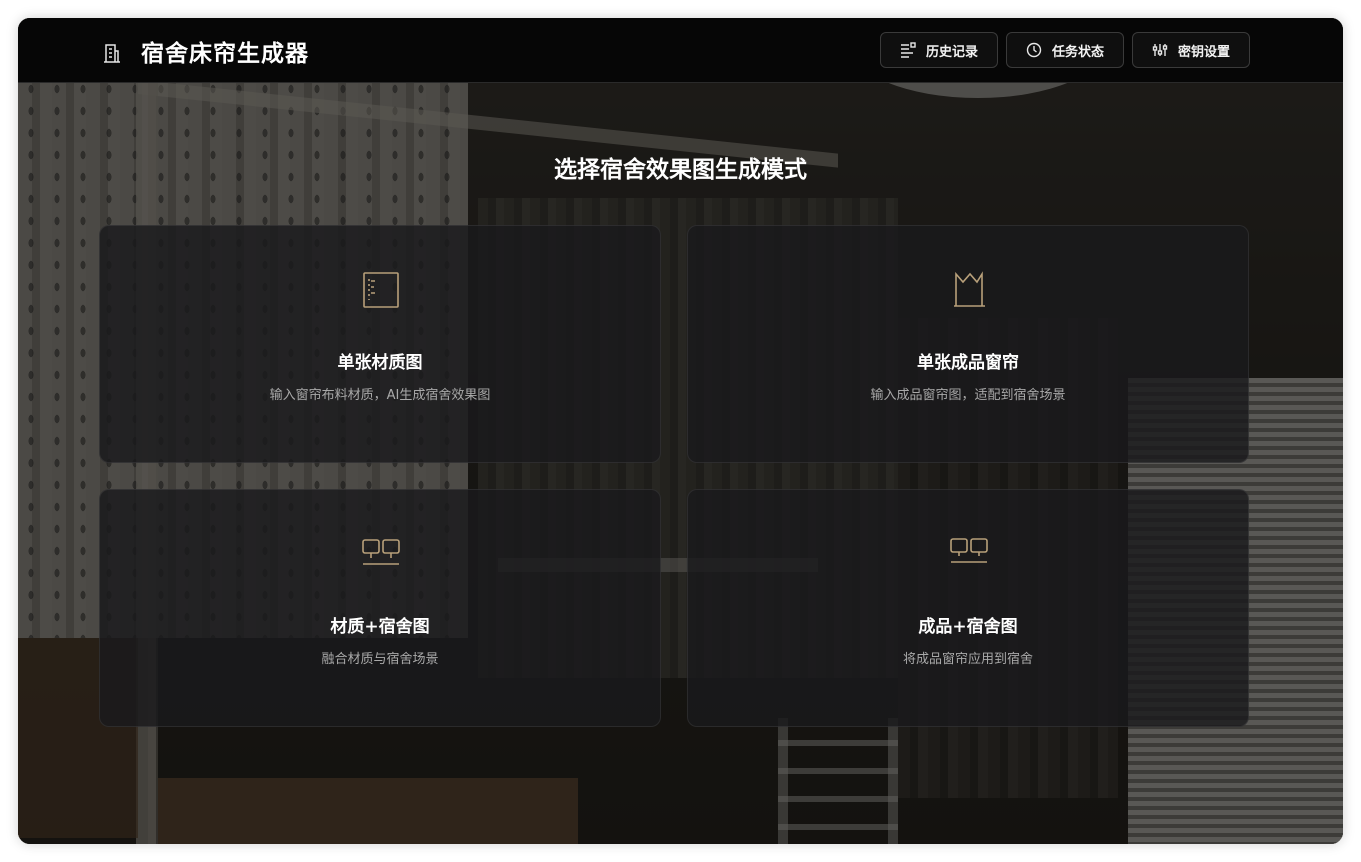 This screenshot has height=862, width=1361. I want to click on history-button: 历史记录, so click(939, 50).